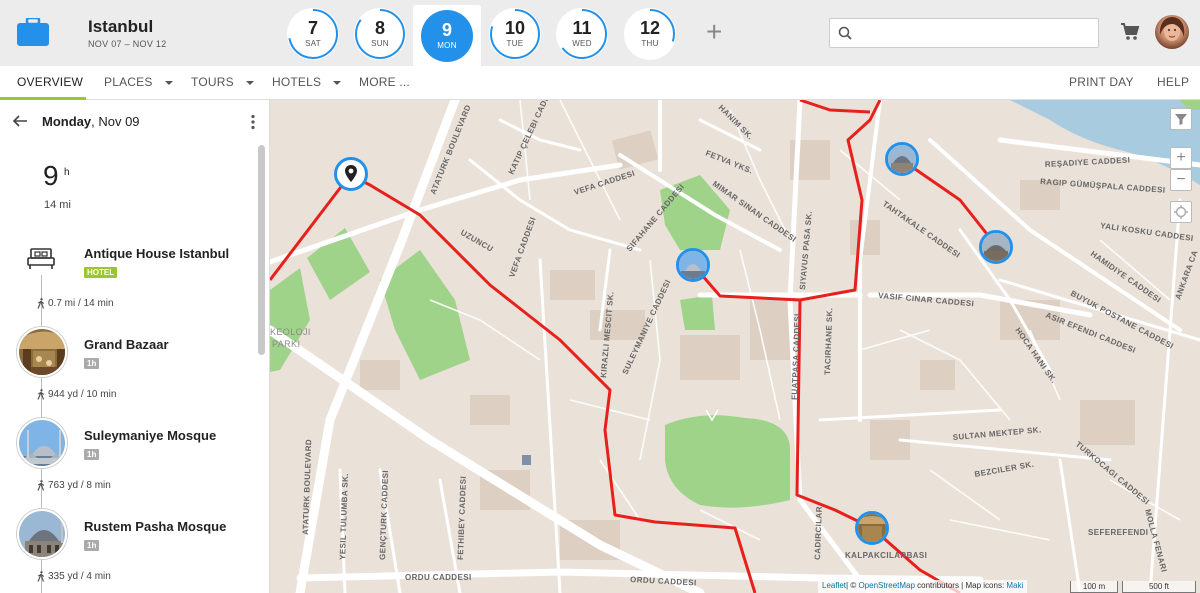 The height and width of the screenshot is (593, 1200). I want to click on stop-thumbnail-rustem-pasha-mosque, so click(42, 534).